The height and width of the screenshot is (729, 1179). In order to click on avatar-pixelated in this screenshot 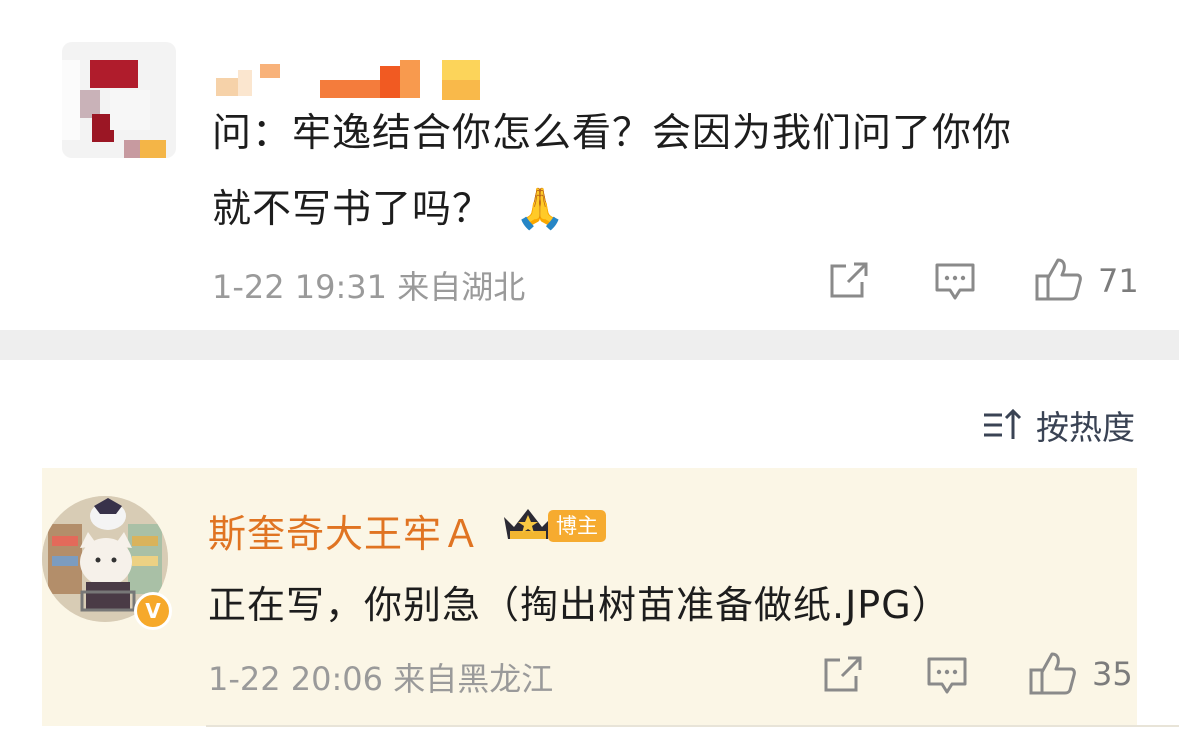, I will do `click(119, 100)`.